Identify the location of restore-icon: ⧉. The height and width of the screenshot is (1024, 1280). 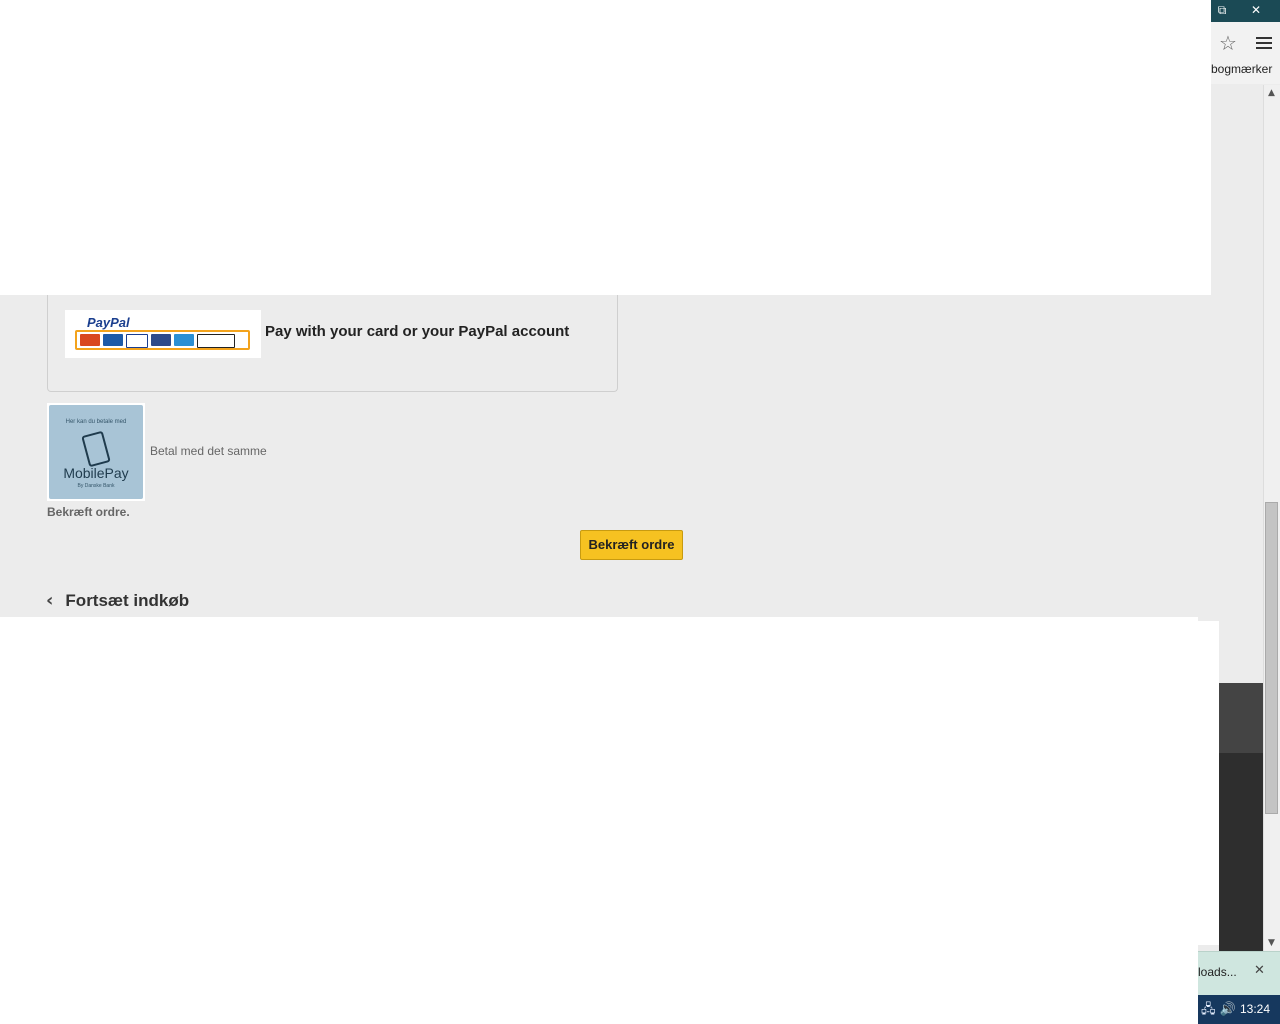
(1222, 10).